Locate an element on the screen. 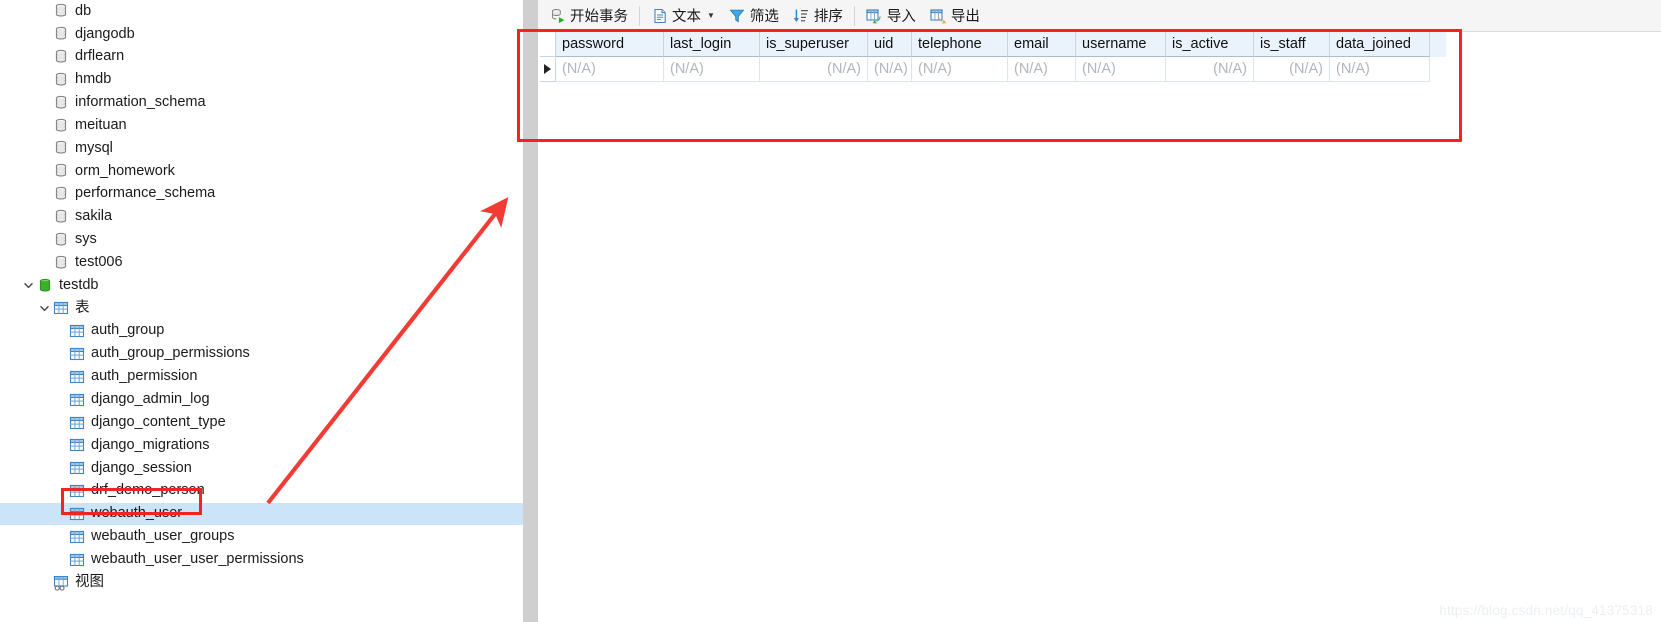  tree-item-drf_demo_person: drf_demo_person is located at coordinates (261, 491).